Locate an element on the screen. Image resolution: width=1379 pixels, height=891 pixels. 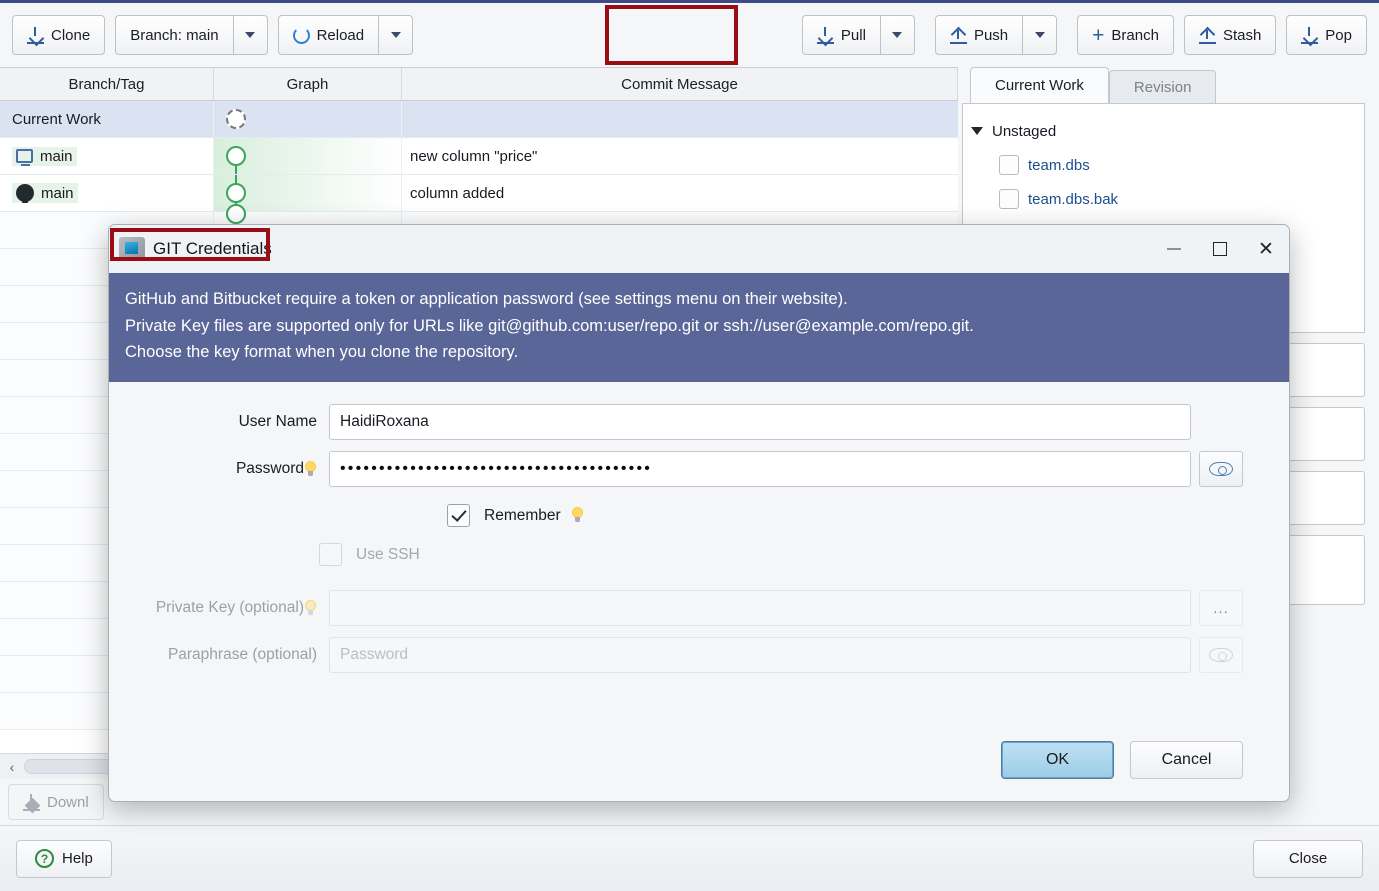
toggle-password-visibility-button is located at coordinates (1221, 469).